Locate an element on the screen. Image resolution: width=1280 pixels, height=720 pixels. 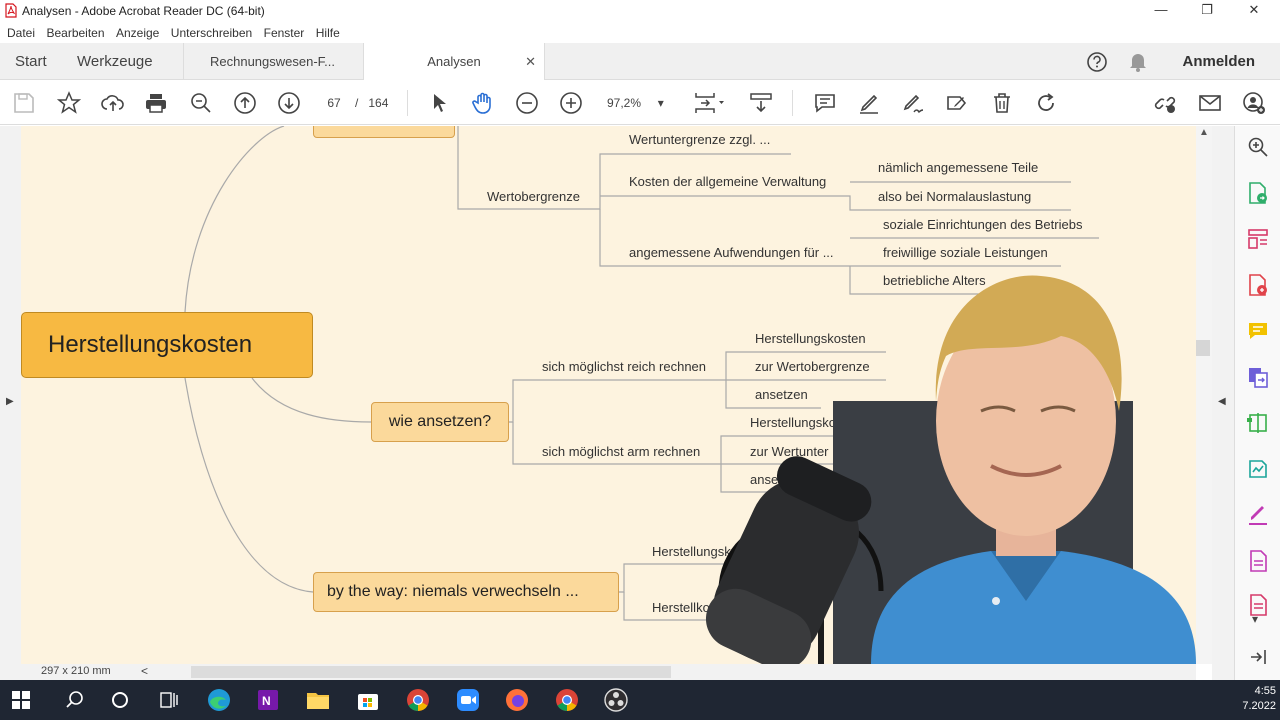
zoom-in-icon is located at coordinates (571, 103).